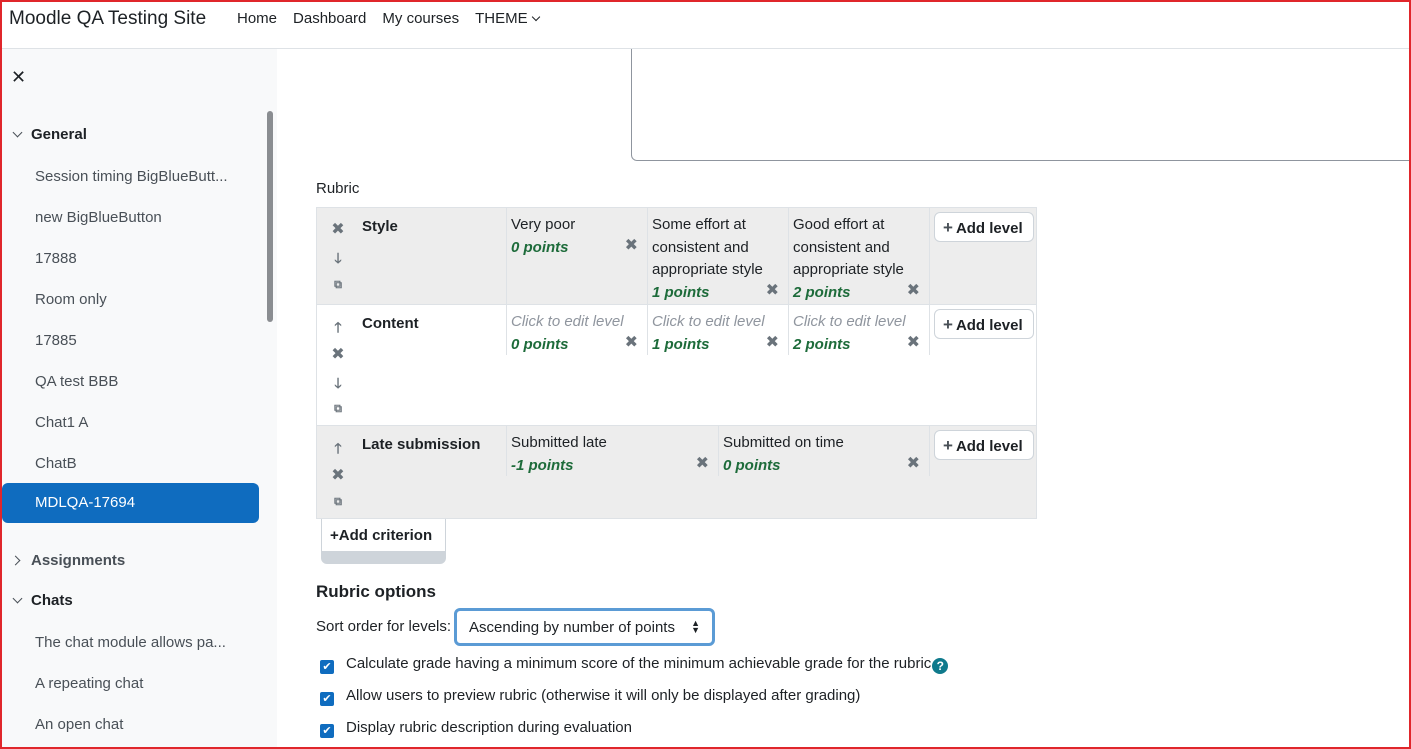 This screenshot has height=749, width=1411. Describe the element at coordinates (270, 216) in the screenshot. I see `drawer-scrollbar` at that location.